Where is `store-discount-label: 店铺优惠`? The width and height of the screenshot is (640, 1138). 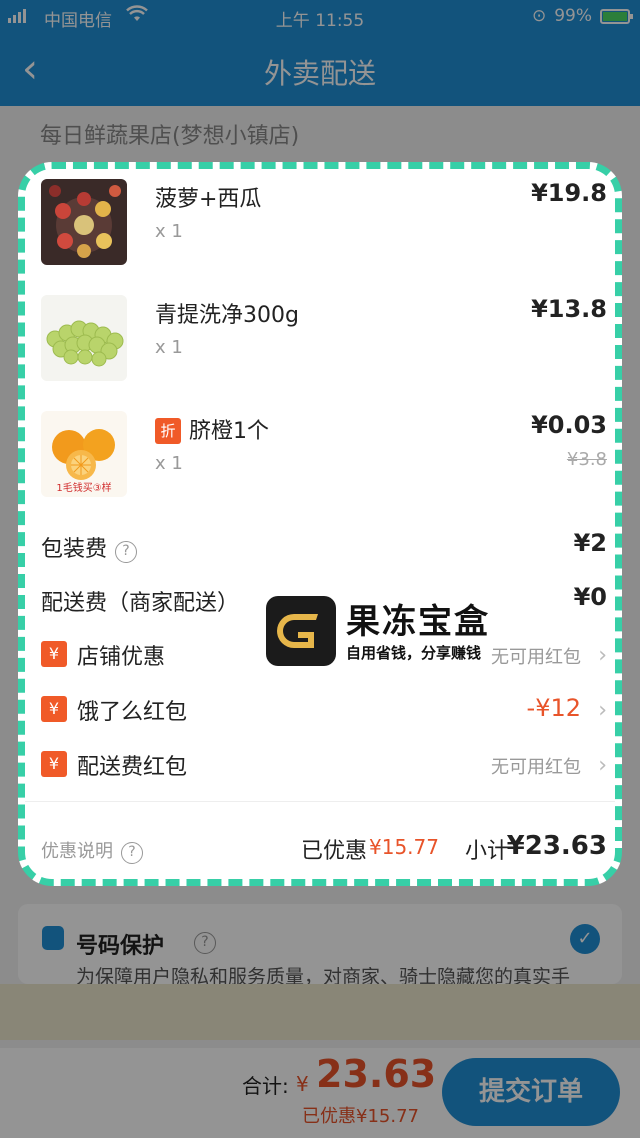 store-discount-label: 店铺优惠 is located at coordinates (121, 657).